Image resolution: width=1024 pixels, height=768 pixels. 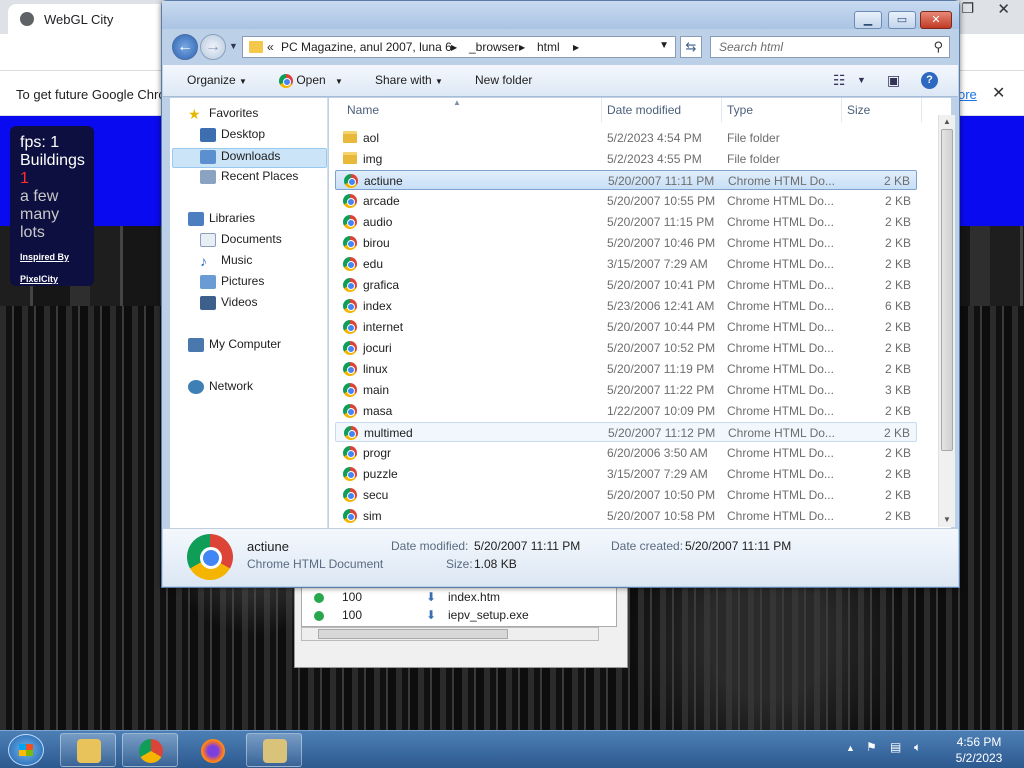 What do you see at coordinates (938, 47) in the screenshot?
I see `search-icon: ⚲` at bounding box center [938, 47].